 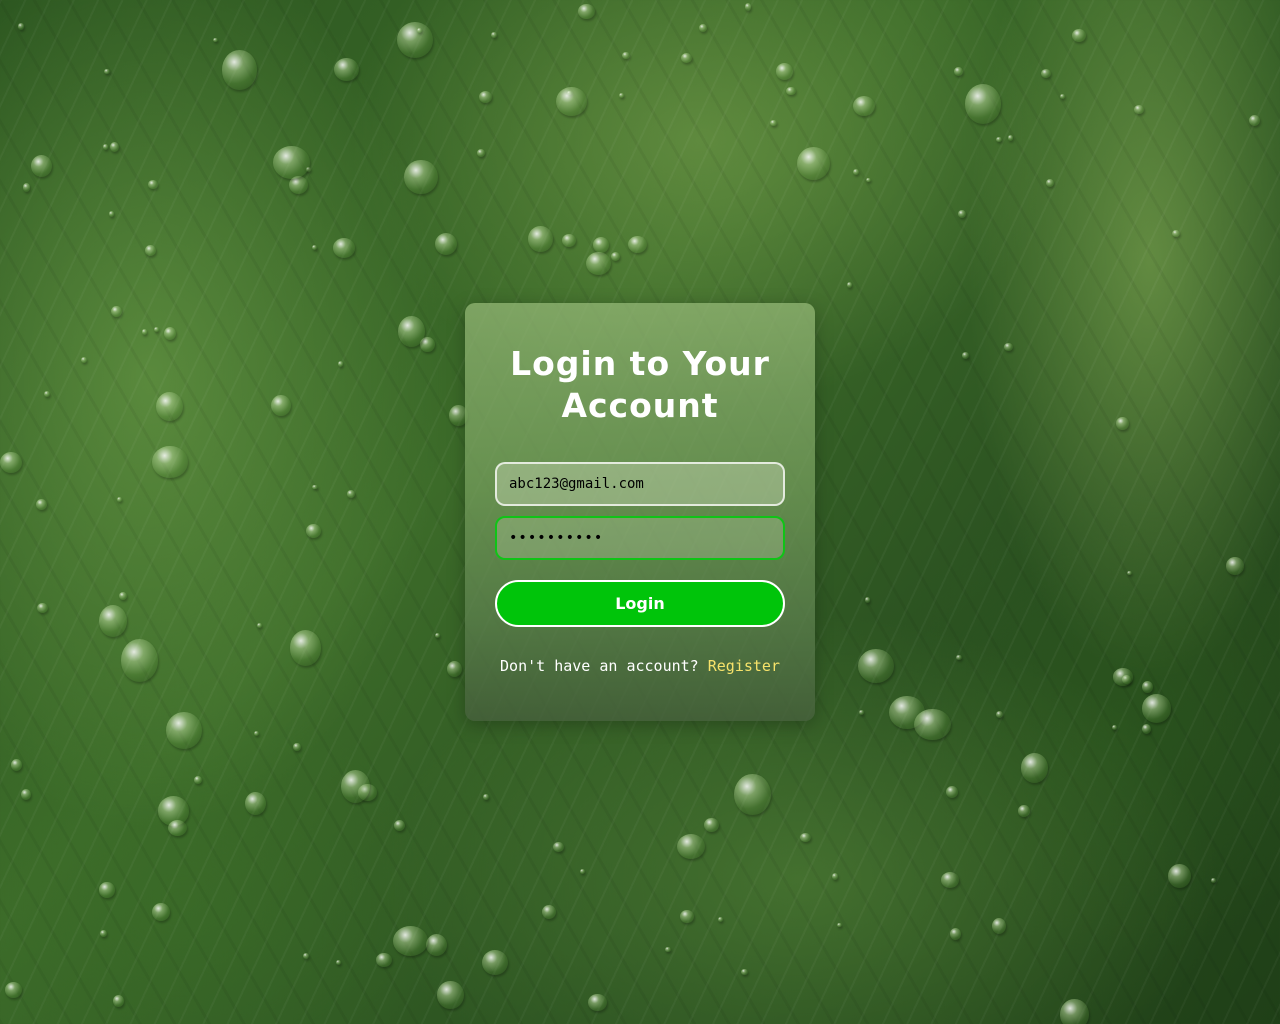 I want to click on email-field, so click(x=640, y=484).